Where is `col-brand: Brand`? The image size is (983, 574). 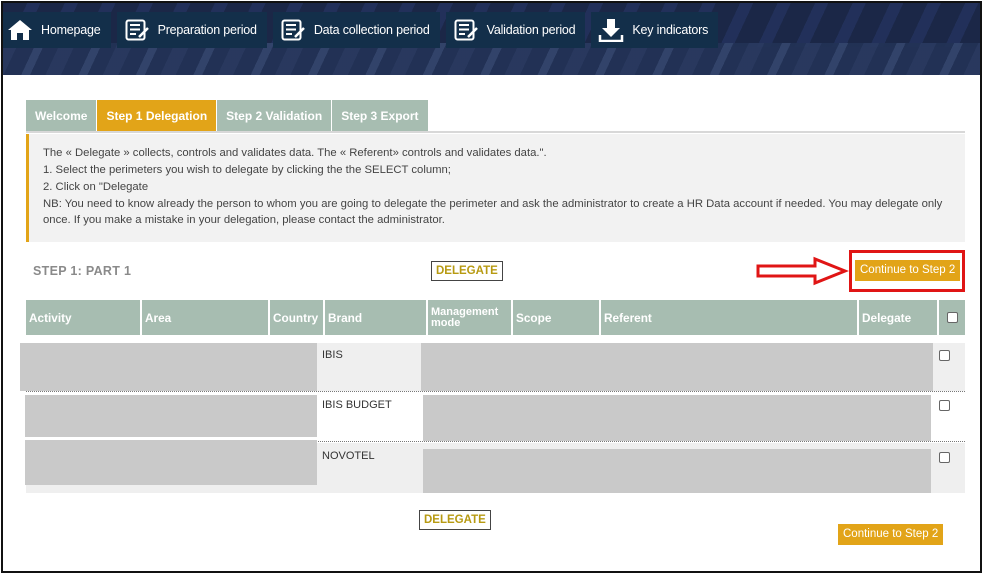 col-brand: Brand is located at coordinates (376, 317).